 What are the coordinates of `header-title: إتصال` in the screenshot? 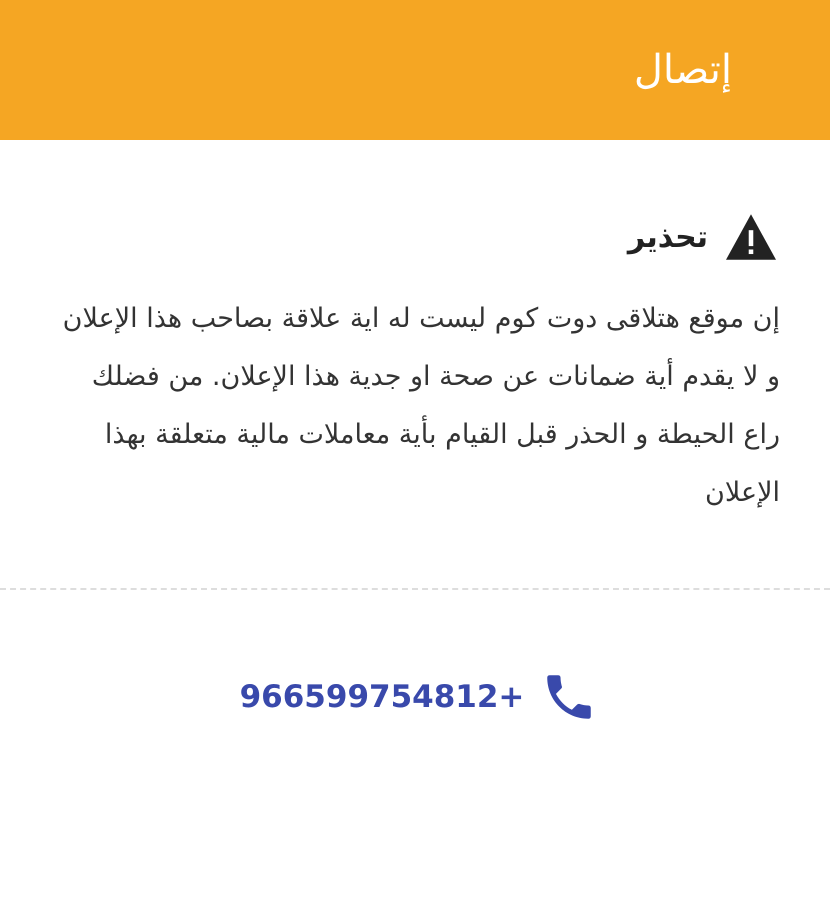 It's located at (683, 70).